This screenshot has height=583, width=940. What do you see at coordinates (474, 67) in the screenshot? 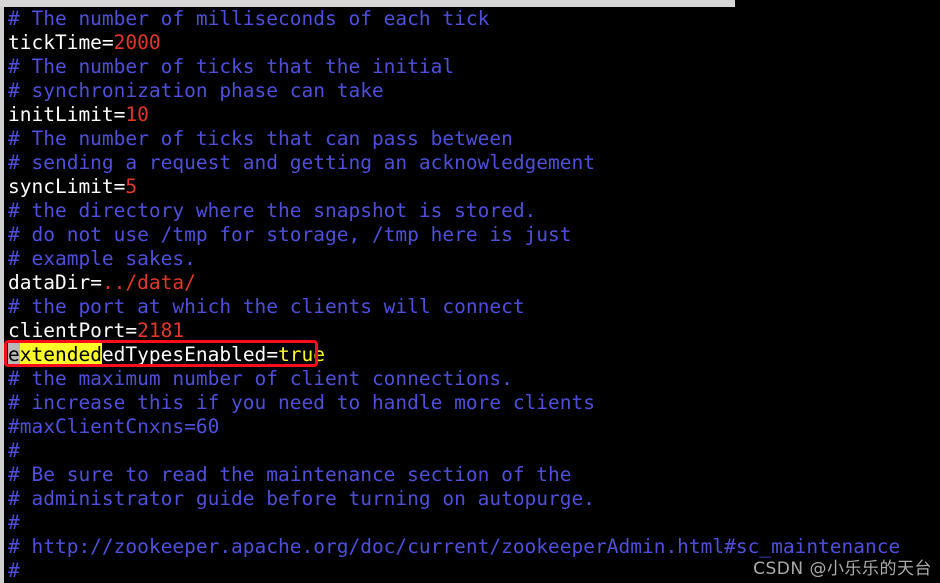
I see `code-line: # The number of ticks that the initial` at bounding box center [474, 67].